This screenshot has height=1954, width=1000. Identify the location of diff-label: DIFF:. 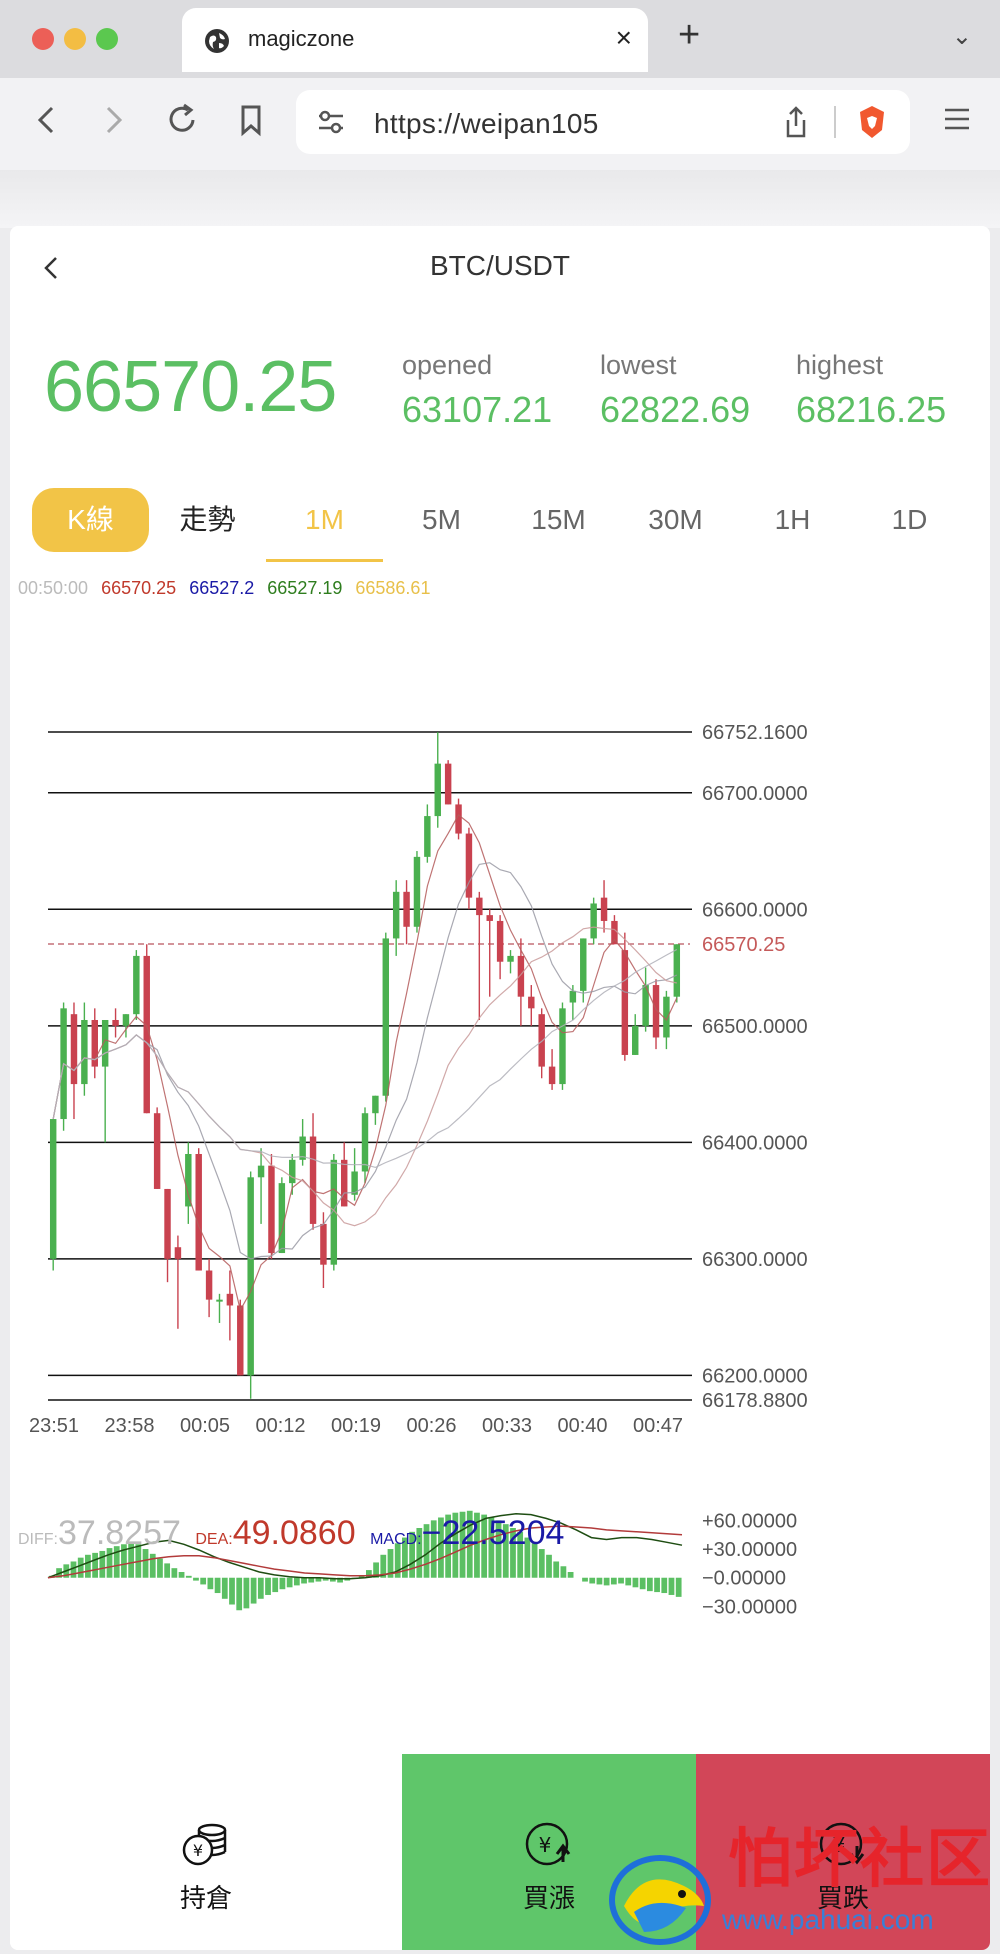
(38, 1539).